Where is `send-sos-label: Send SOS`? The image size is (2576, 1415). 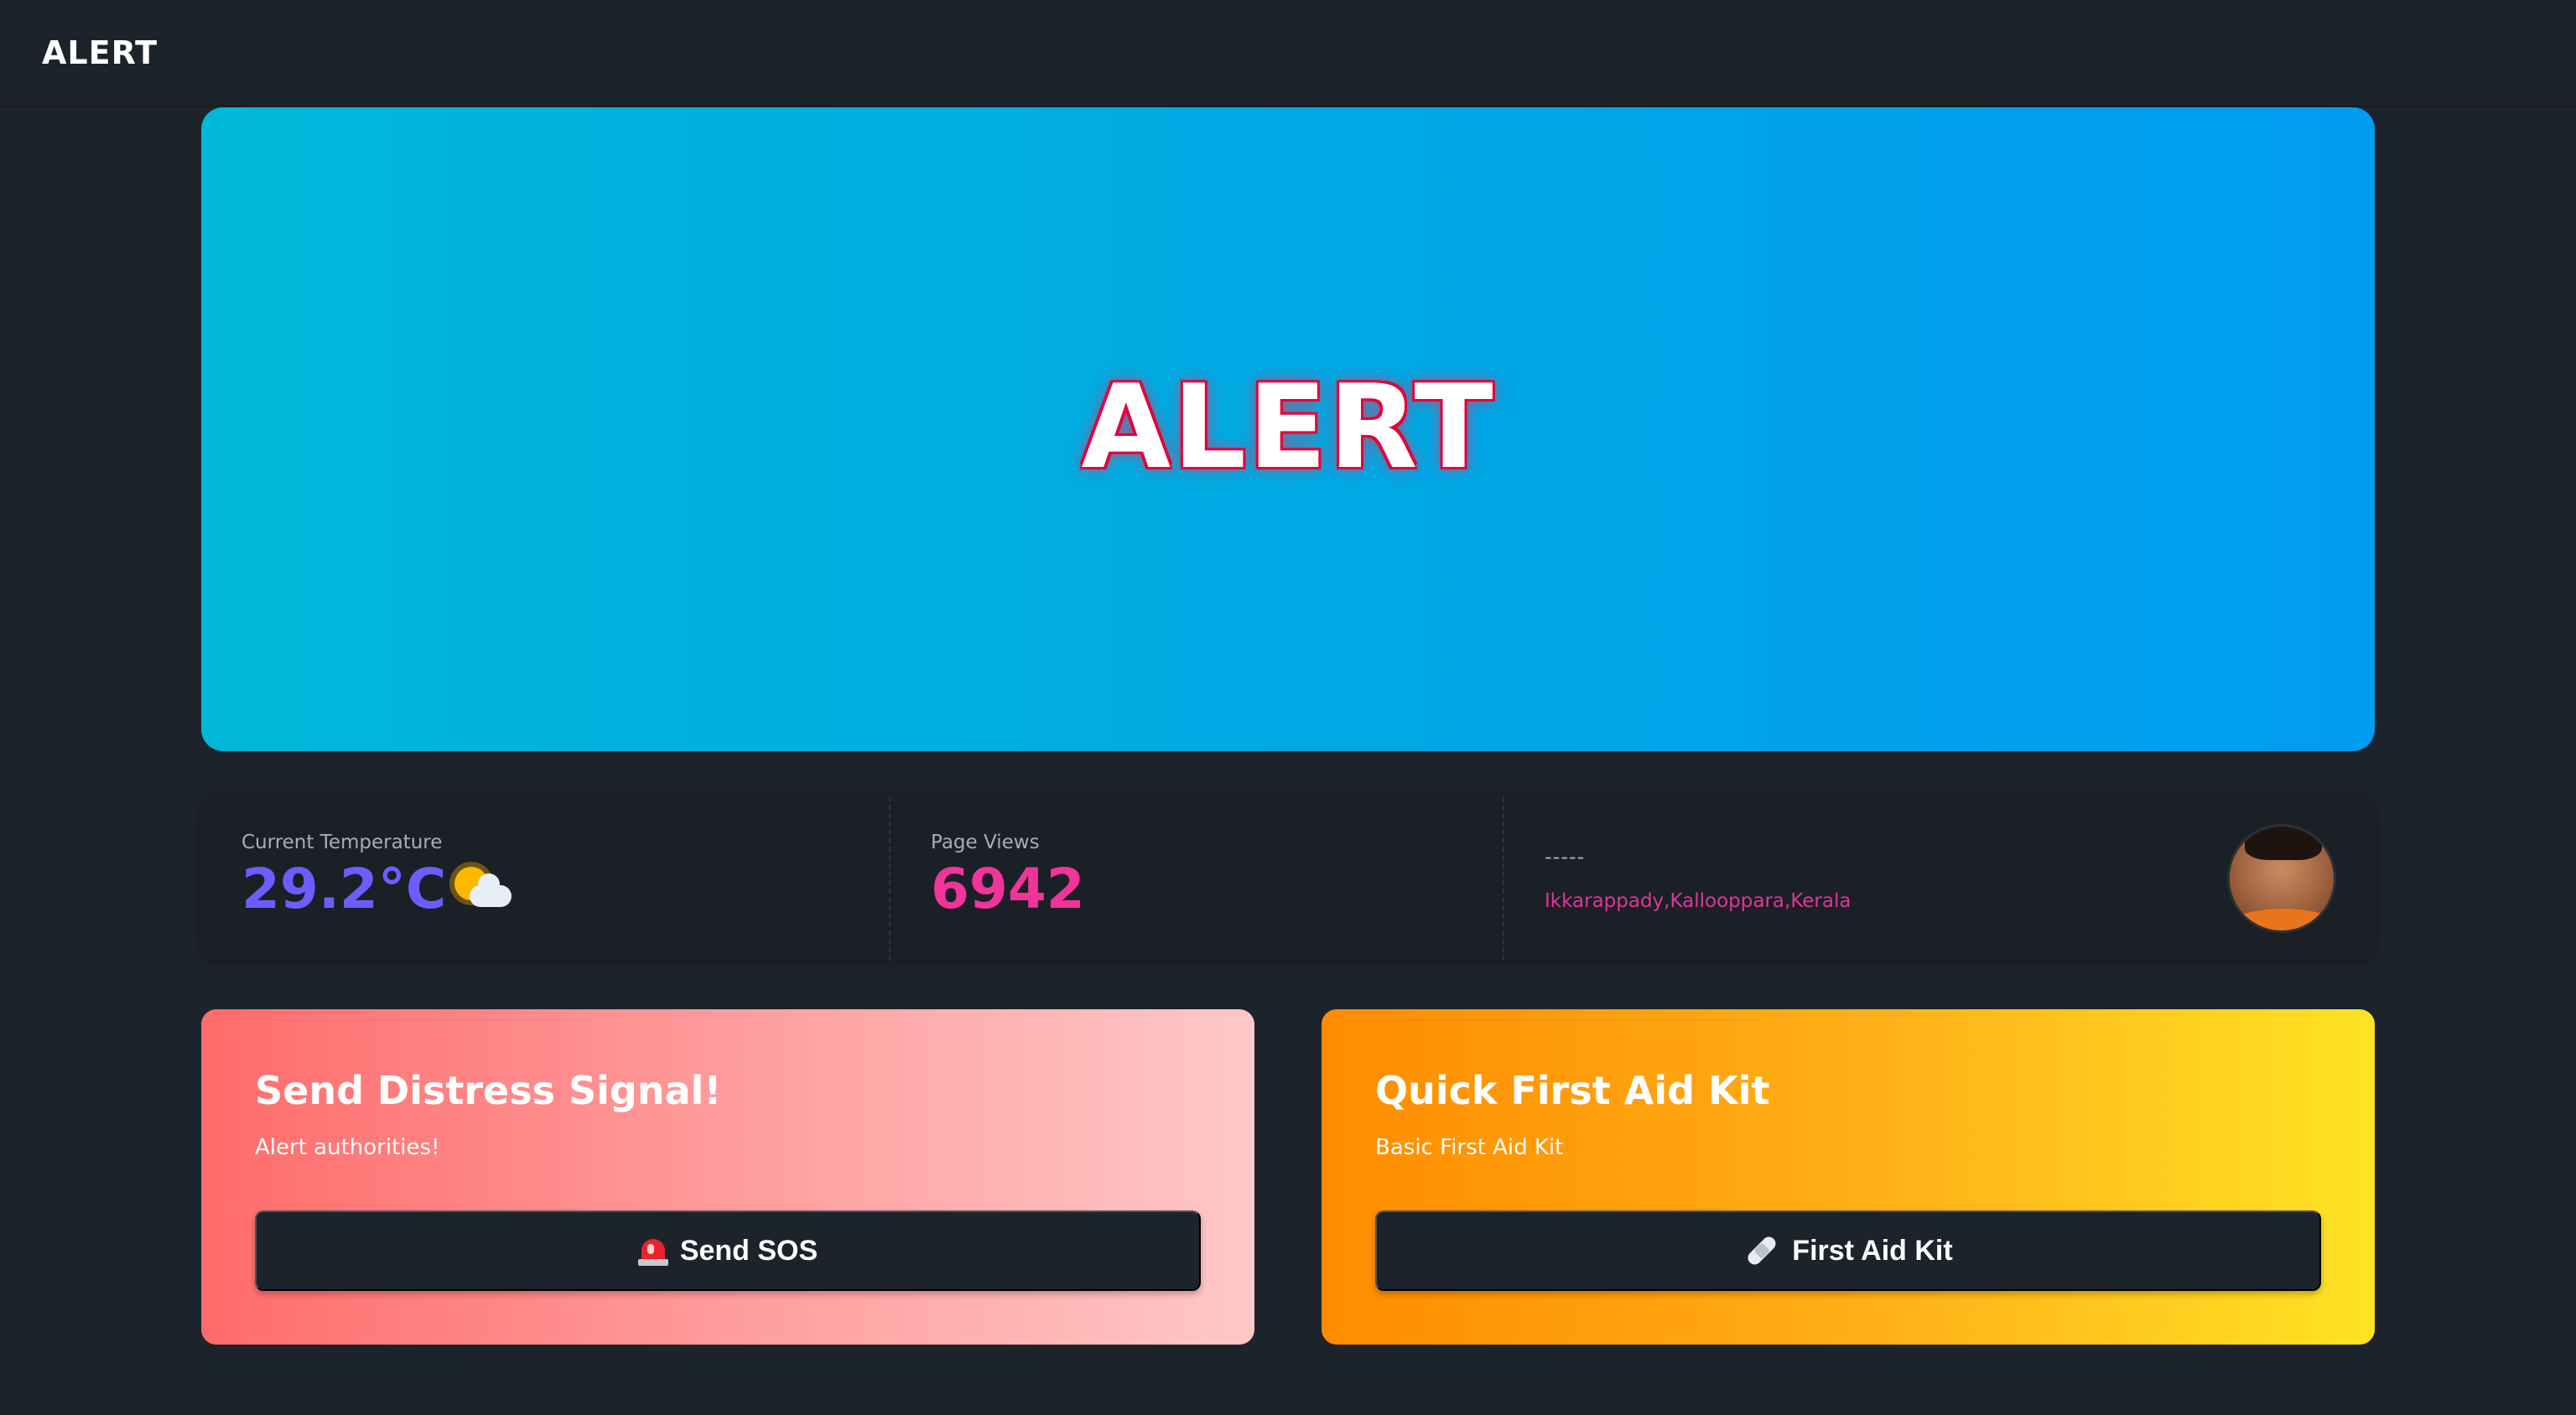 send-sos-label: Send SOS is located at coordinates (748, 1250).